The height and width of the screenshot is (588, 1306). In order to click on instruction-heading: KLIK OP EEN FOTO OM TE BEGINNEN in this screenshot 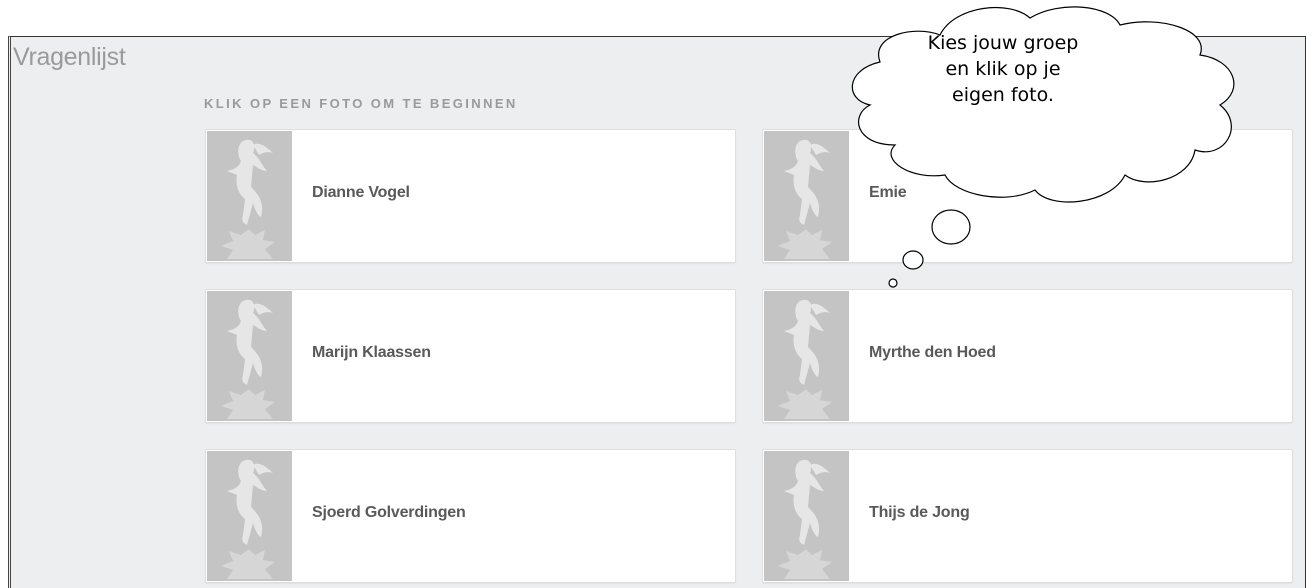, I will do `click(361, 103)`.